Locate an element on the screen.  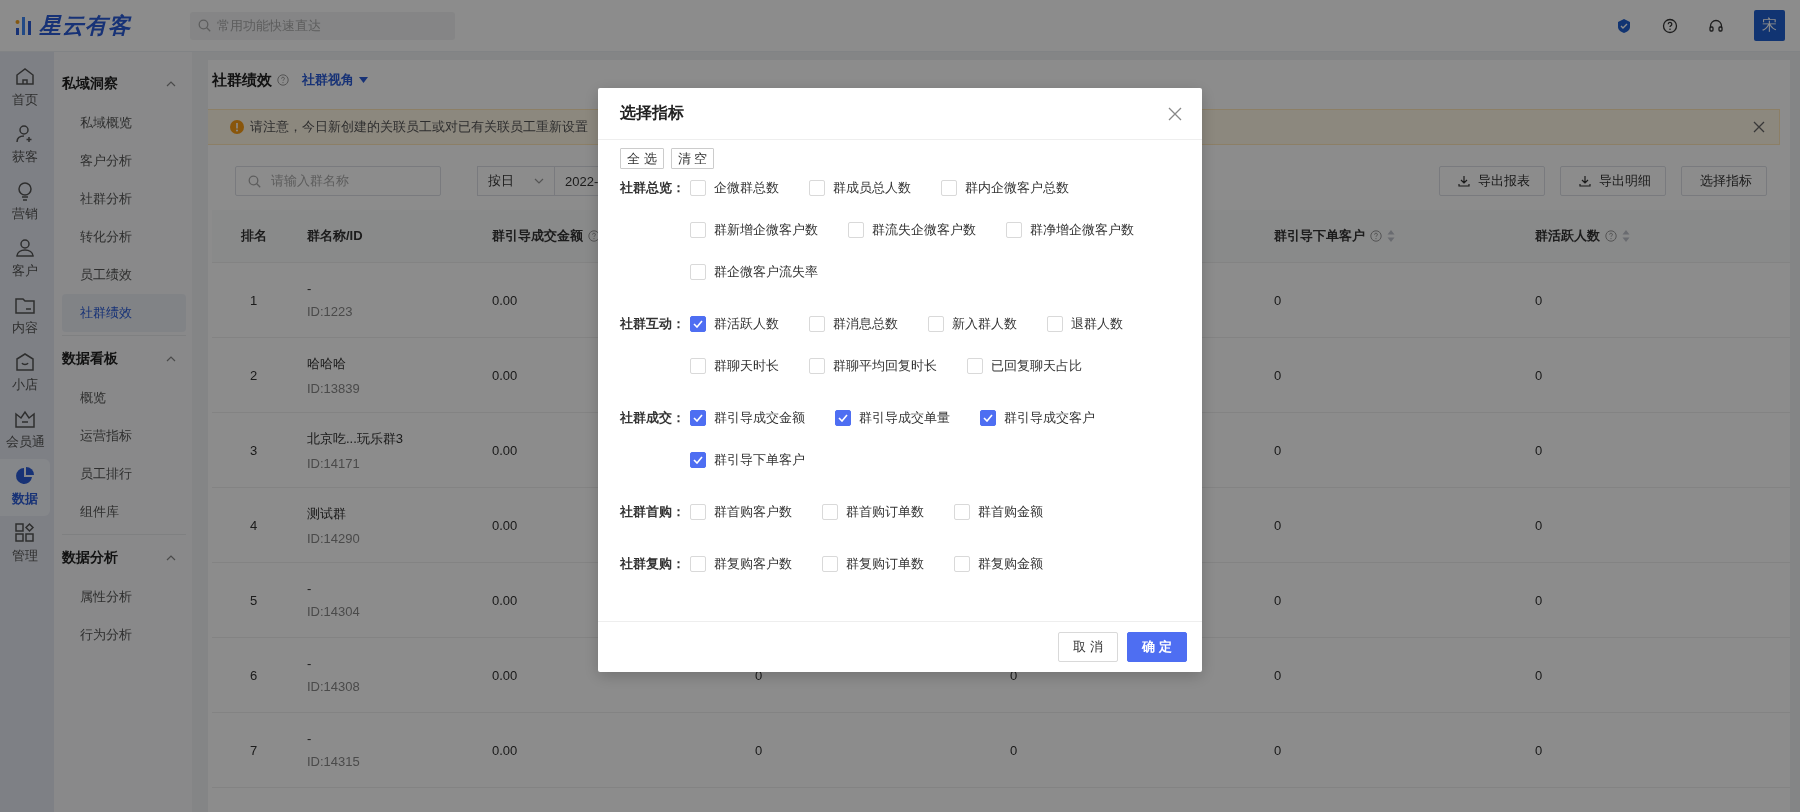
logo-icon is located at coordinates (24, 25).